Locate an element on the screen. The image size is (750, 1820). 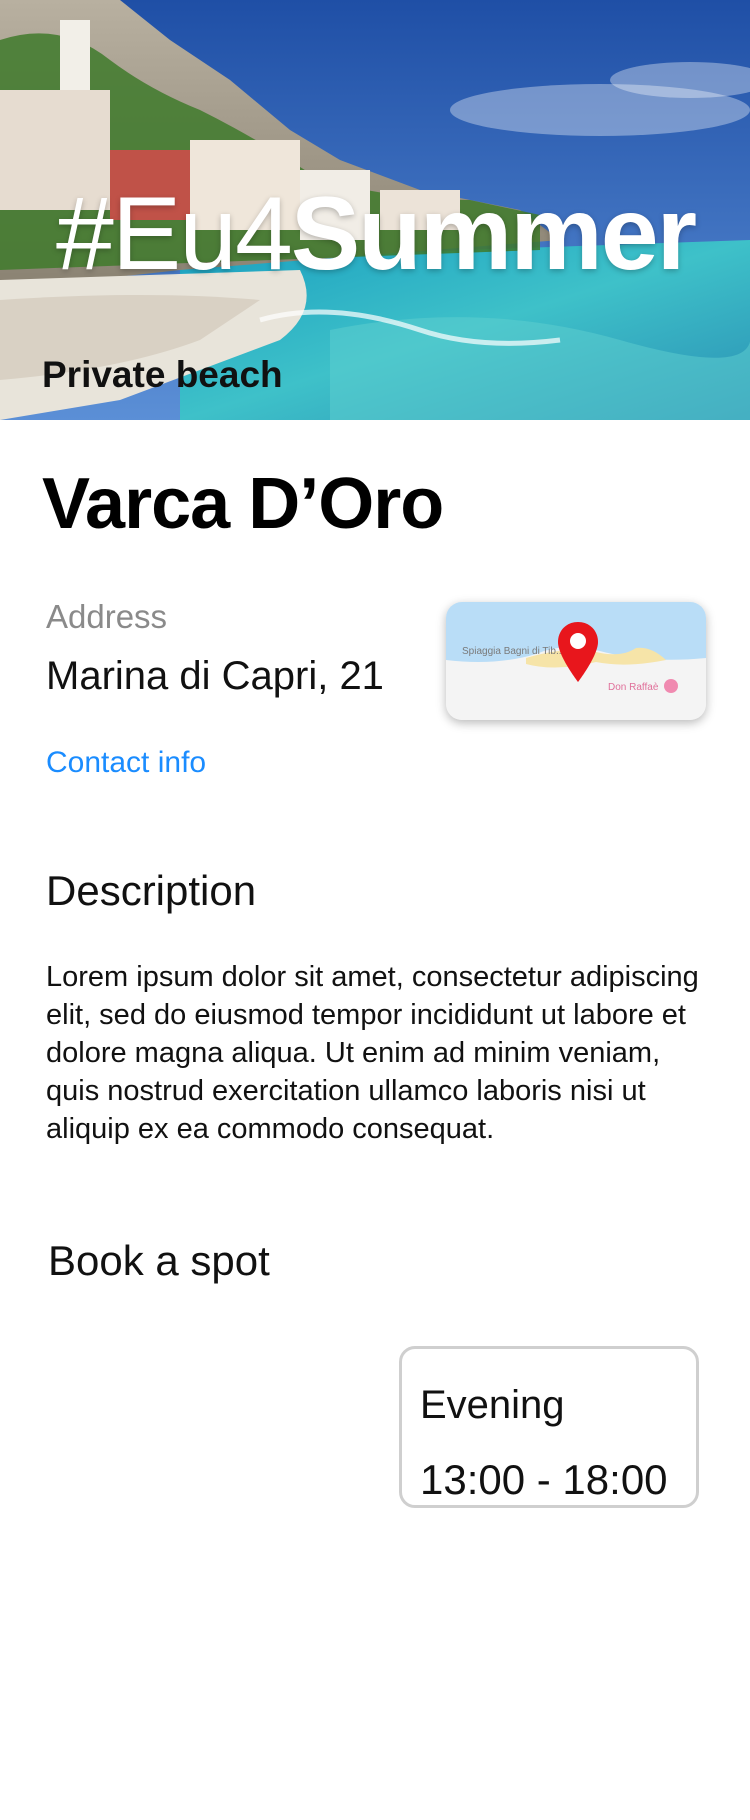
map-thumbnail: Spiaggia Bagni di Tib... Don Raffaè is located at coordinates (576, 661).